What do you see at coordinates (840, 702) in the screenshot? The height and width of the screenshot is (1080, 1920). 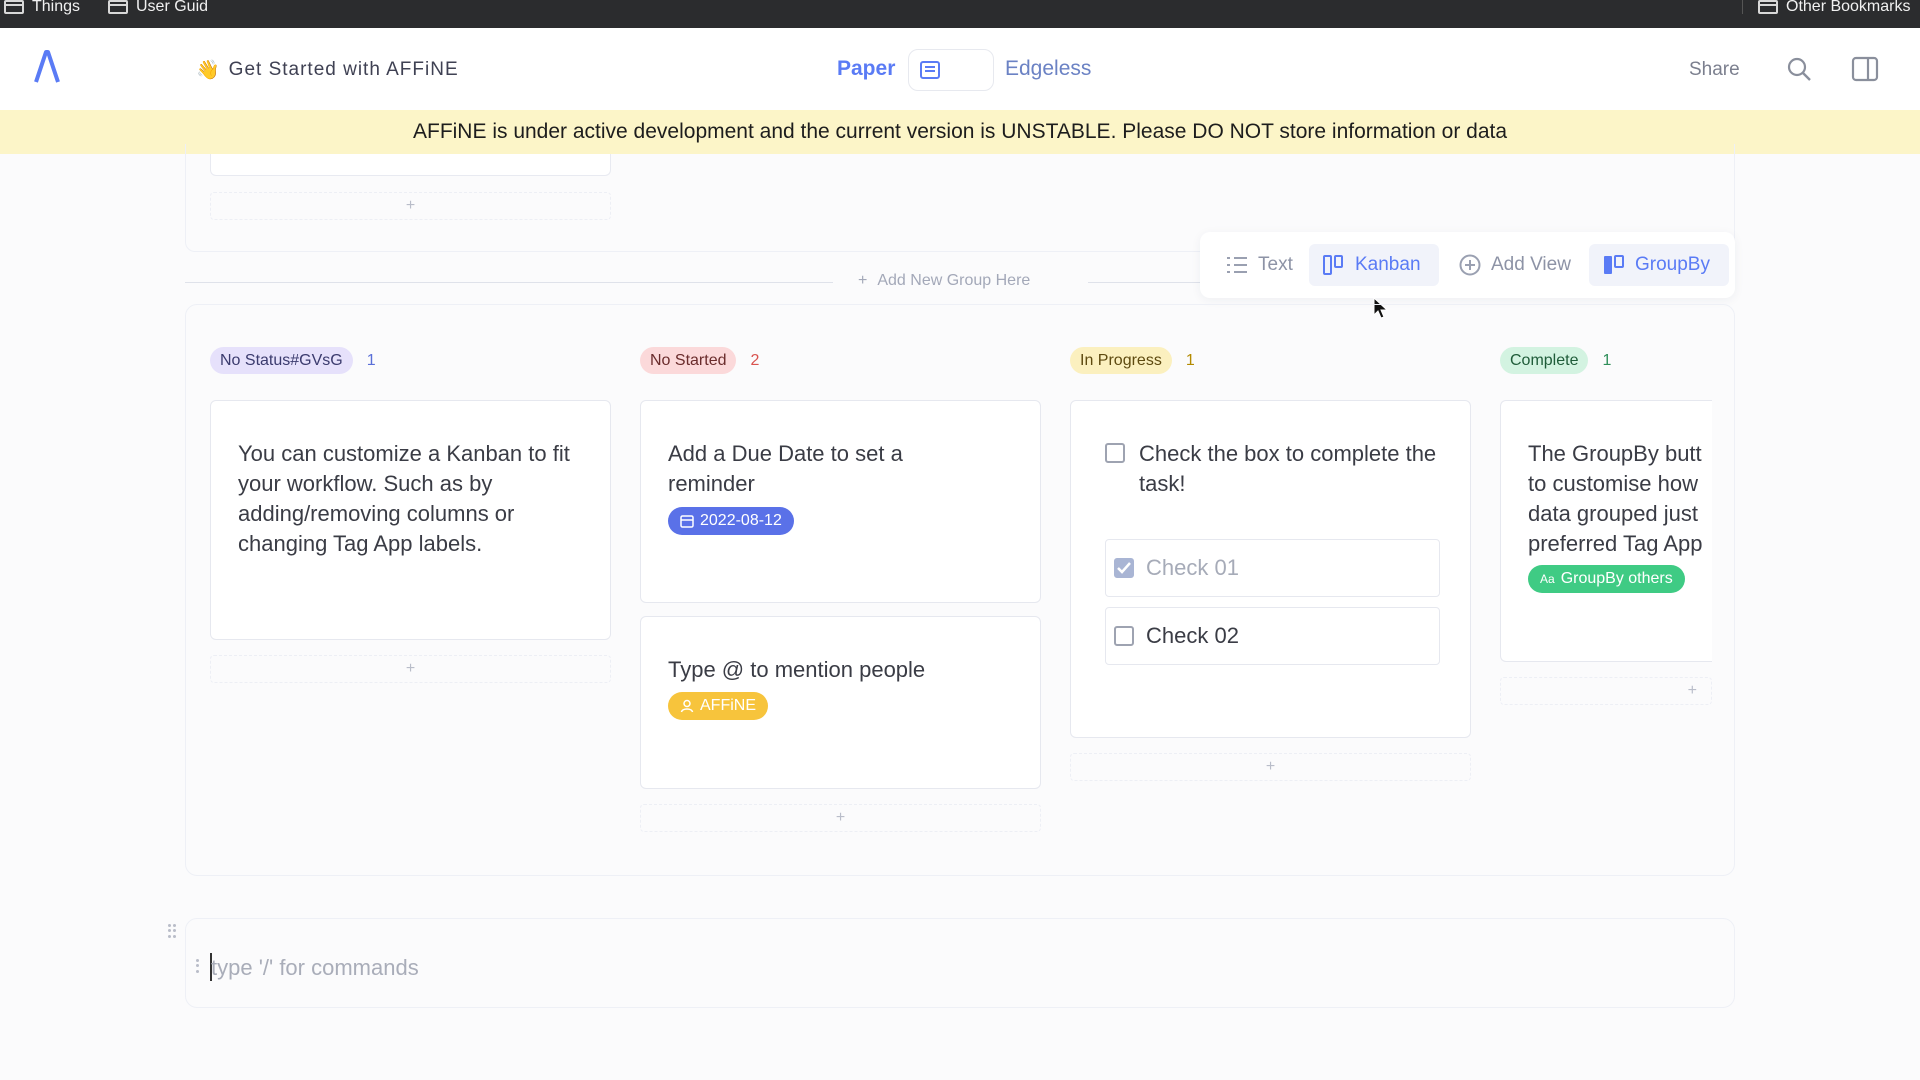 I see `kanban-card: Type @ to mention people AFFiNE` at bounding box center [840, 702].